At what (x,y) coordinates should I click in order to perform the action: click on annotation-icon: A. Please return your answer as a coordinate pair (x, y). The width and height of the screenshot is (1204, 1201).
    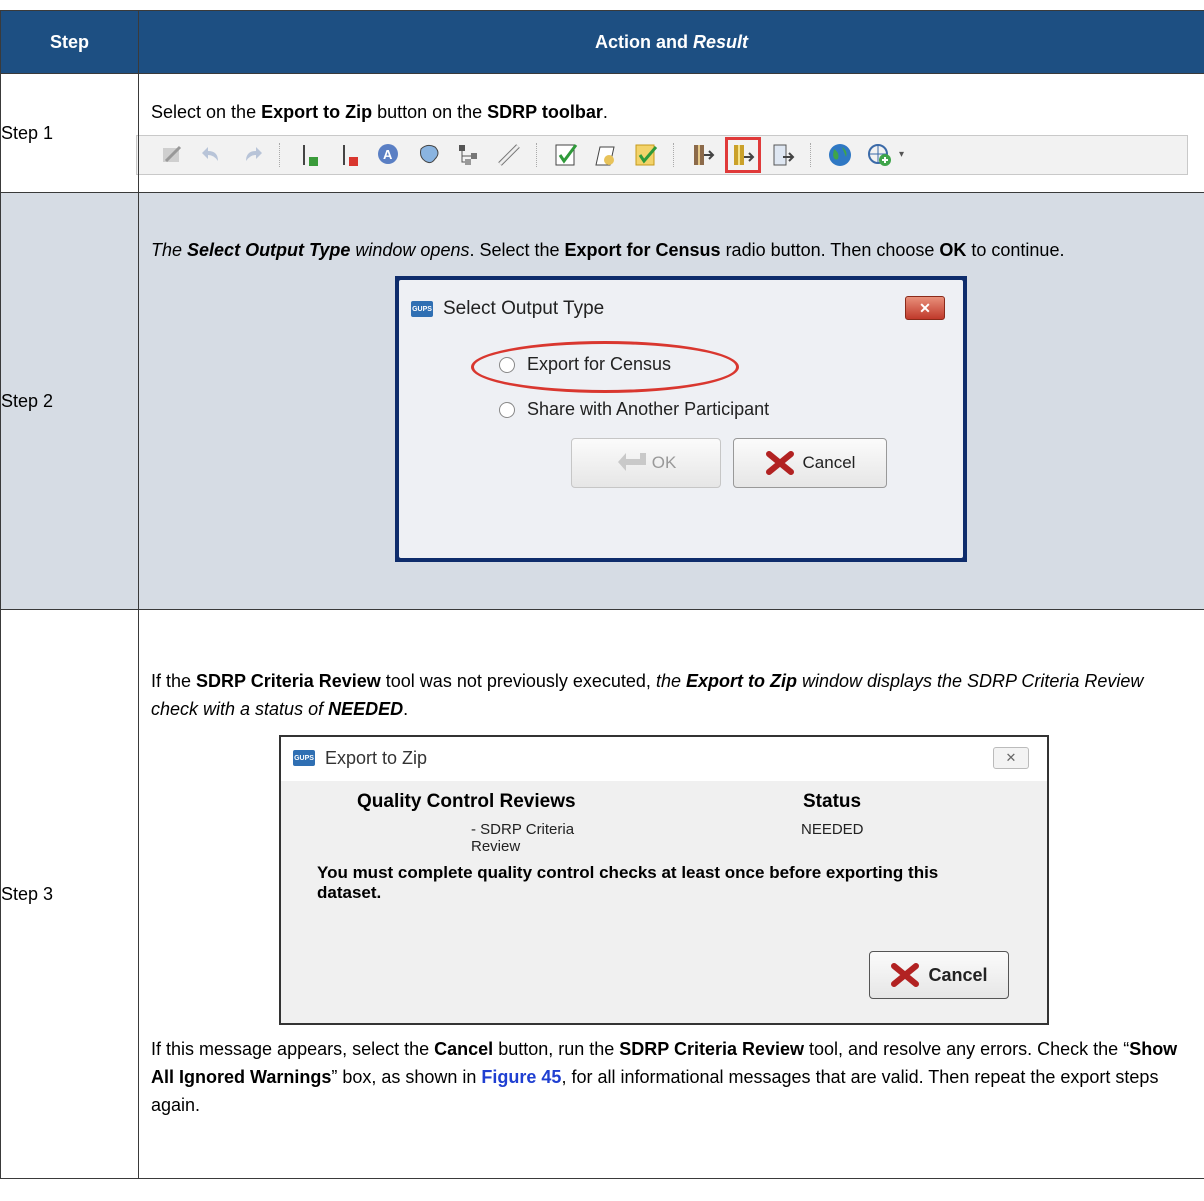
    Looking at the image, I should click on (389, 155).